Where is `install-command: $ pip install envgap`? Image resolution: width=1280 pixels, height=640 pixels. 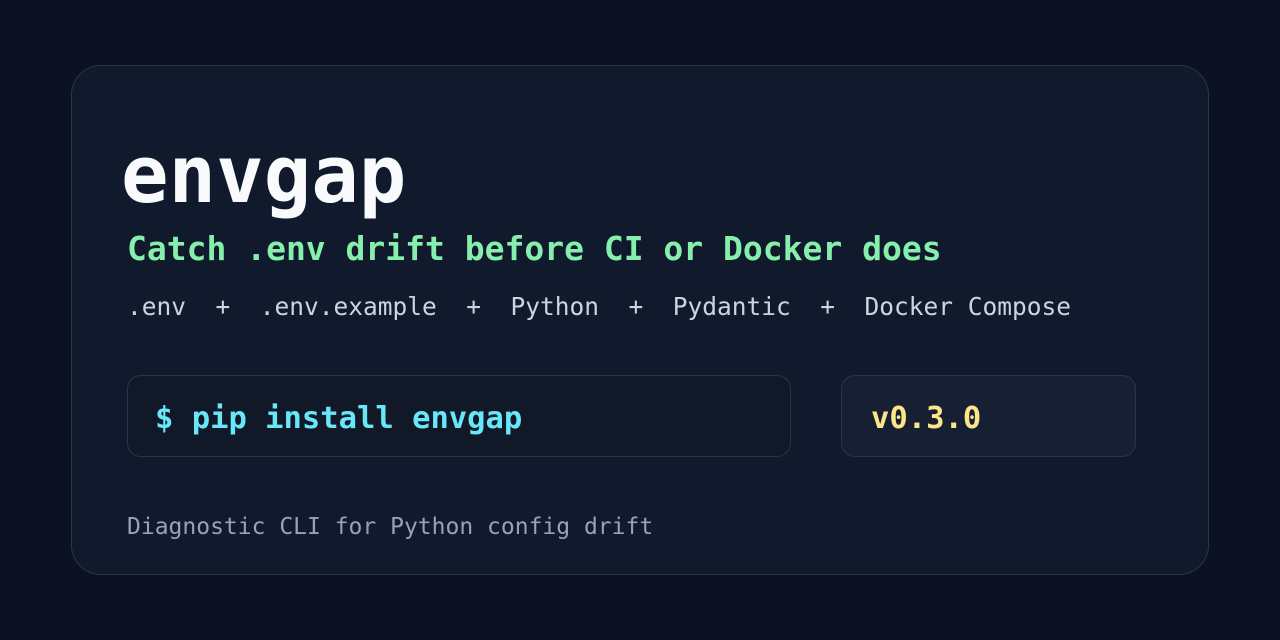
install-command: $ pip install envgap is located at coordinates (339, 418).